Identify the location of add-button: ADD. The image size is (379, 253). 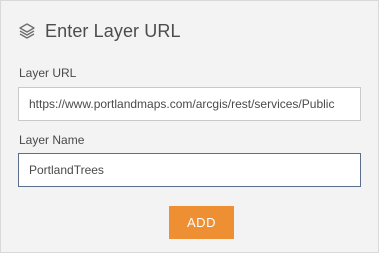
(201, 222).